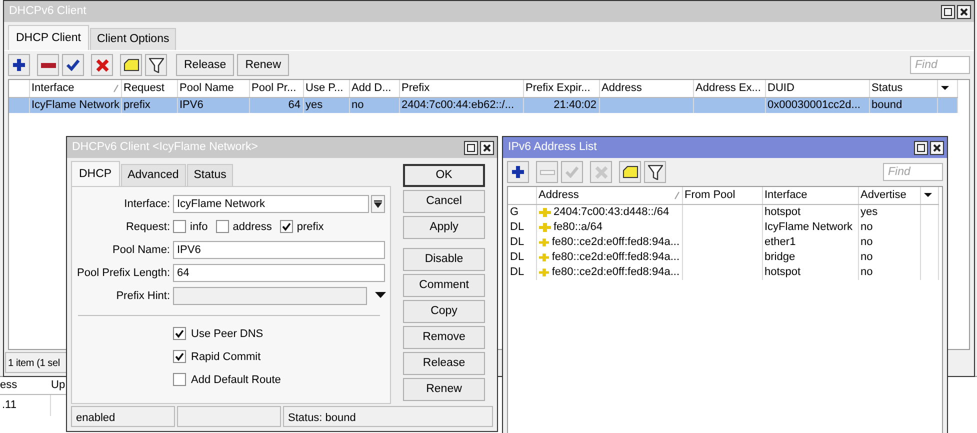 Image resolution: width=977 pixels, height=433 pixels. I want to click on dialog-button: Apply, so click(444, 227).